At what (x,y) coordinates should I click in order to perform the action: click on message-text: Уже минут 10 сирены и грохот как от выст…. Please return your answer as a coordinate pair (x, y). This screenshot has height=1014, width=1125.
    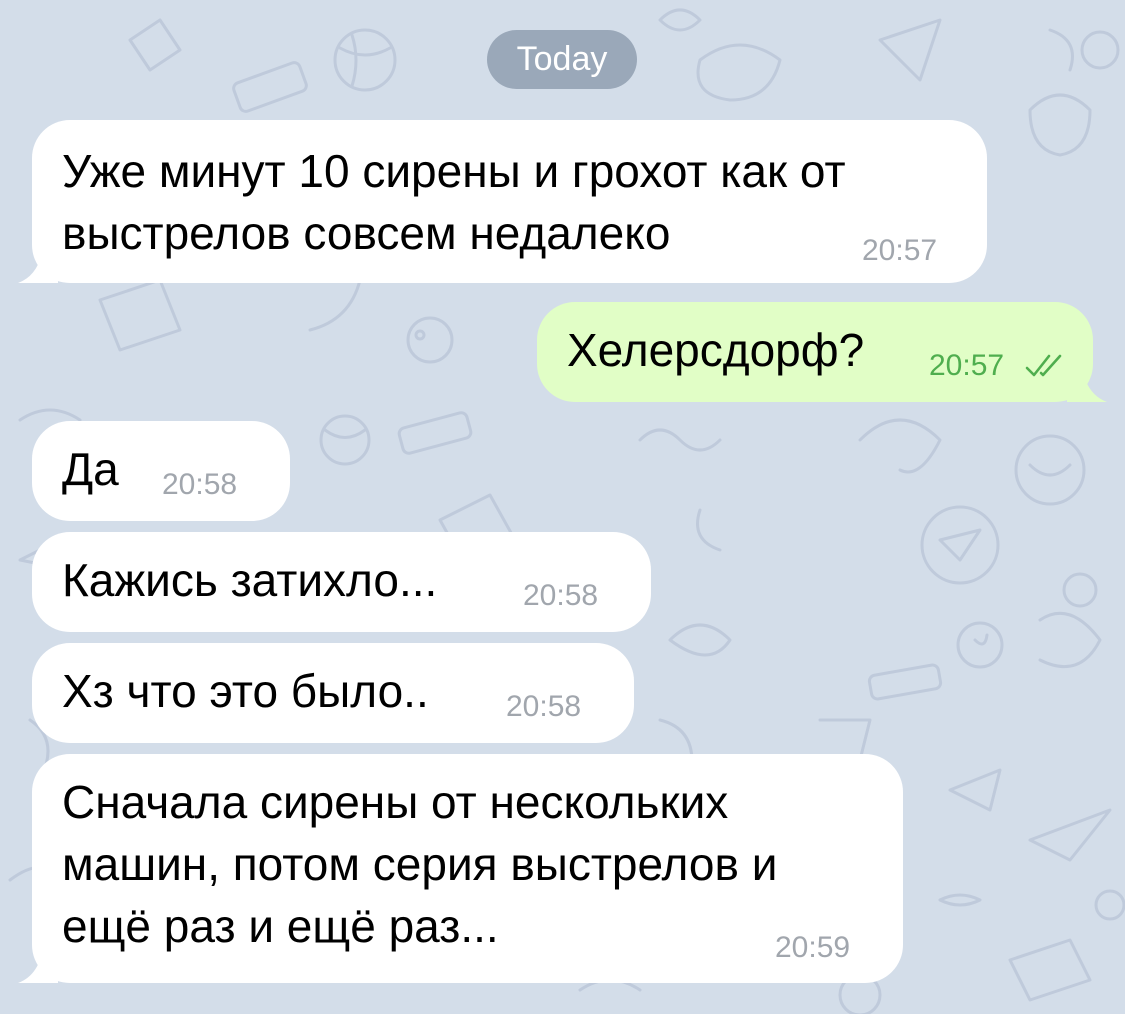
    Looking at the image, I should click on (454, 202).